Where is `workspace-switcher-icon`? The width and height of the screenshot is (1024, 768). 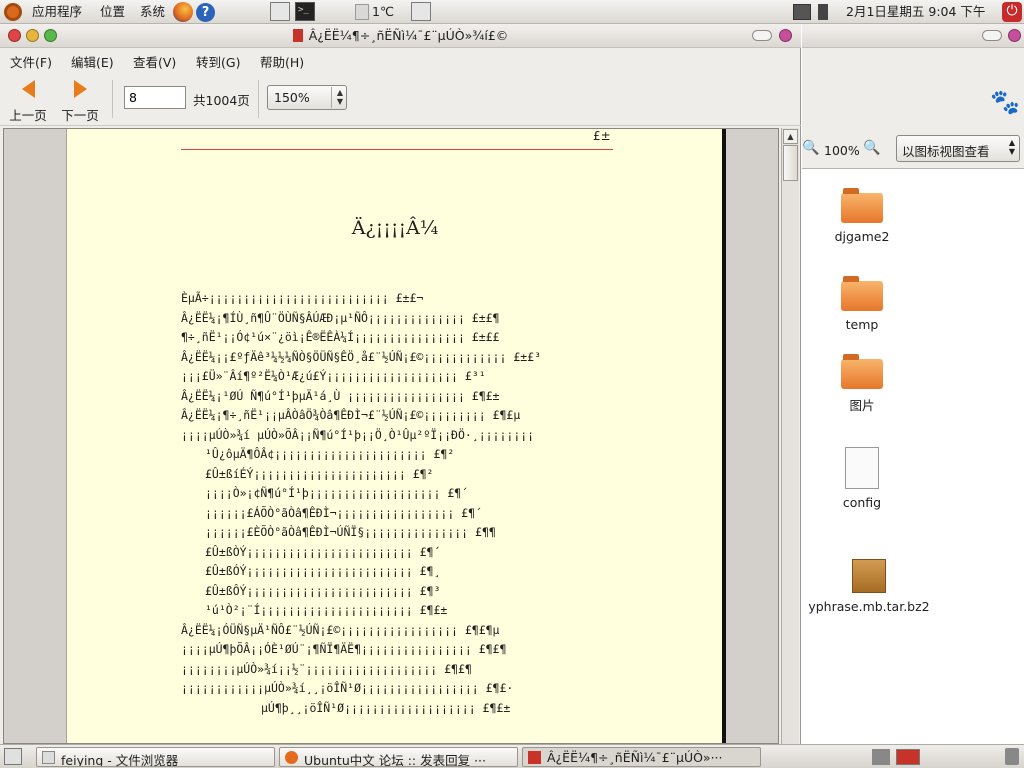
workspace-switcher-icon is located at coordinates (881, 757).